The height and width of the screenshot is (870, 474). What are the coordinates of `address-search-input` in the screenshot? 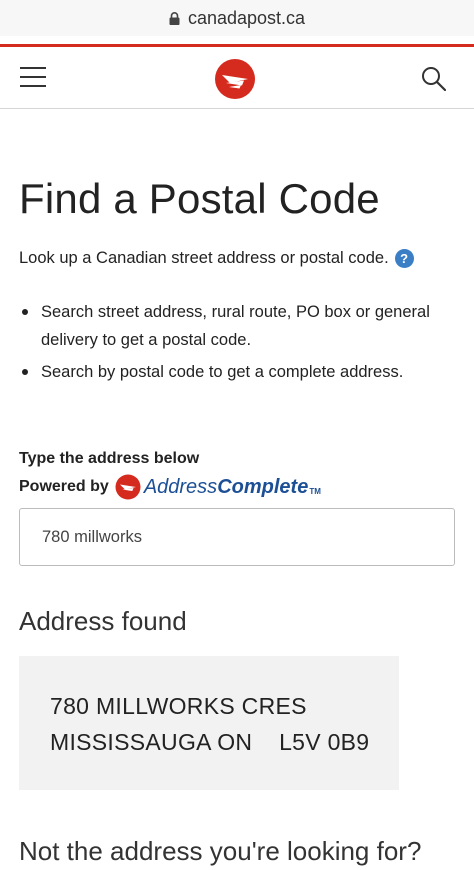 It's located at (237, 537).